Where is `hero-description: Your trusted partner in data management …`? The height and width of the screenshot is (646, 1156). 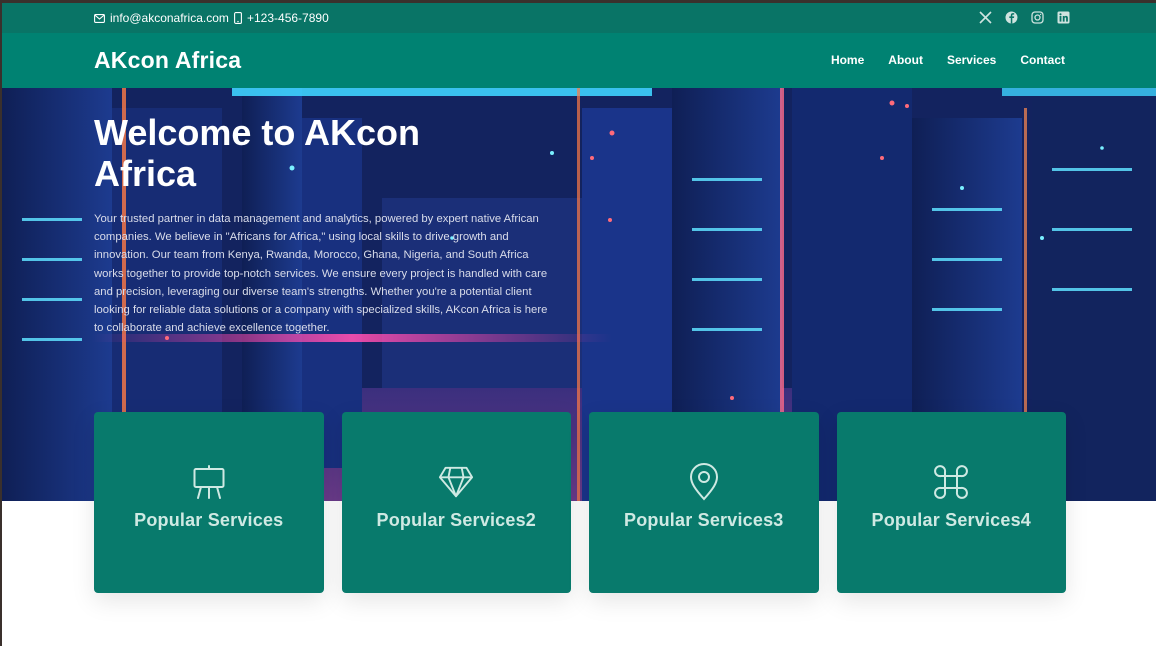 hero-description: Your trusted partner in data management … is located at coordinates (321, 274).